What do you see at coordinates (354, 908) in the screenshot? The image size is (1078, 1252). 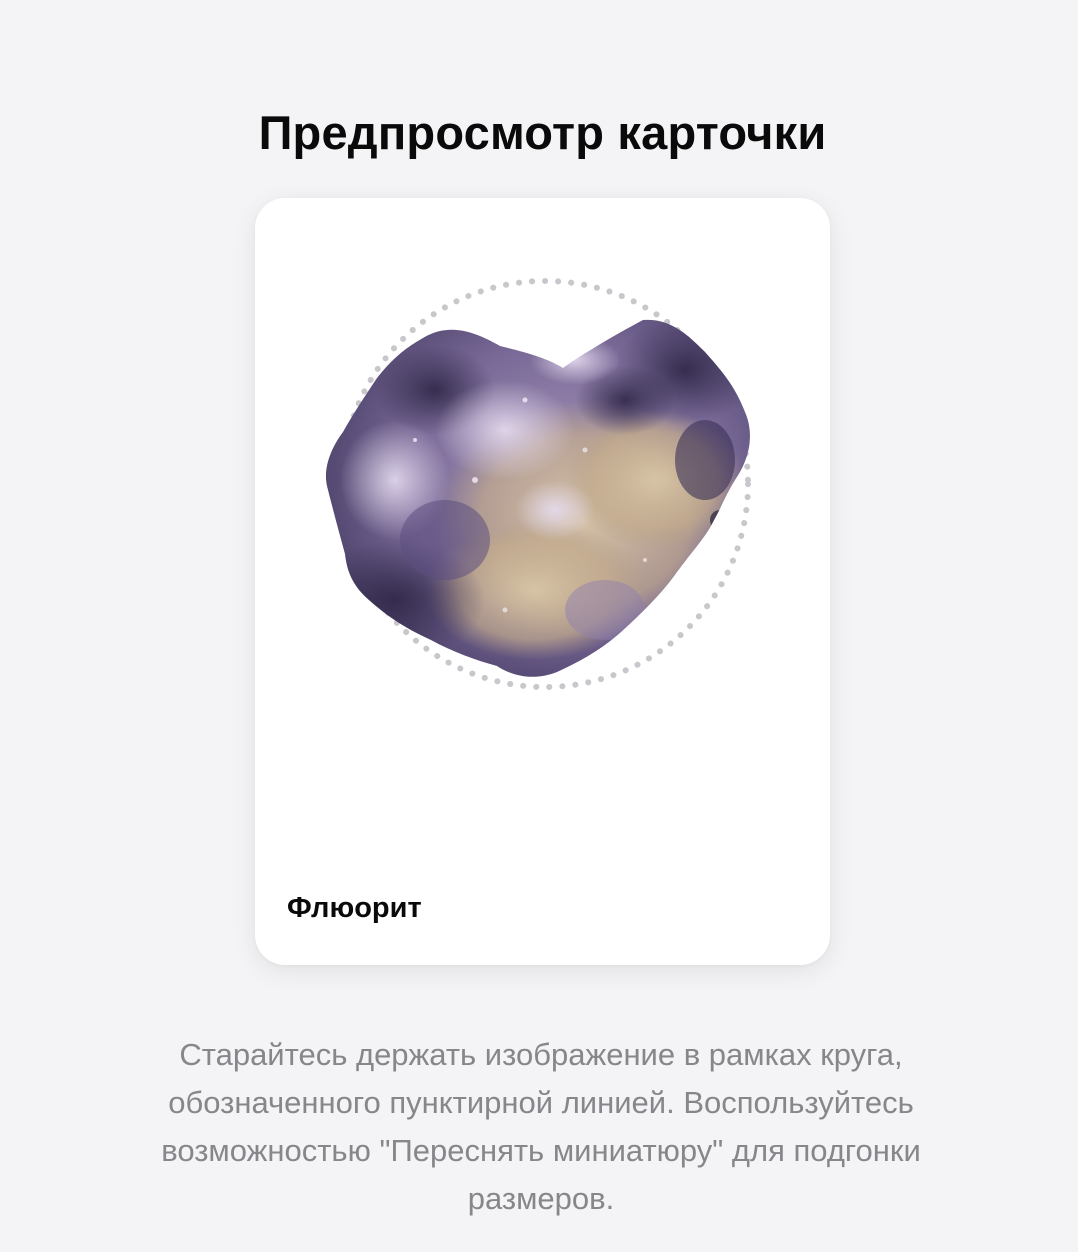 I see `card-title: Флюорит` at bounding box center [354, 908].